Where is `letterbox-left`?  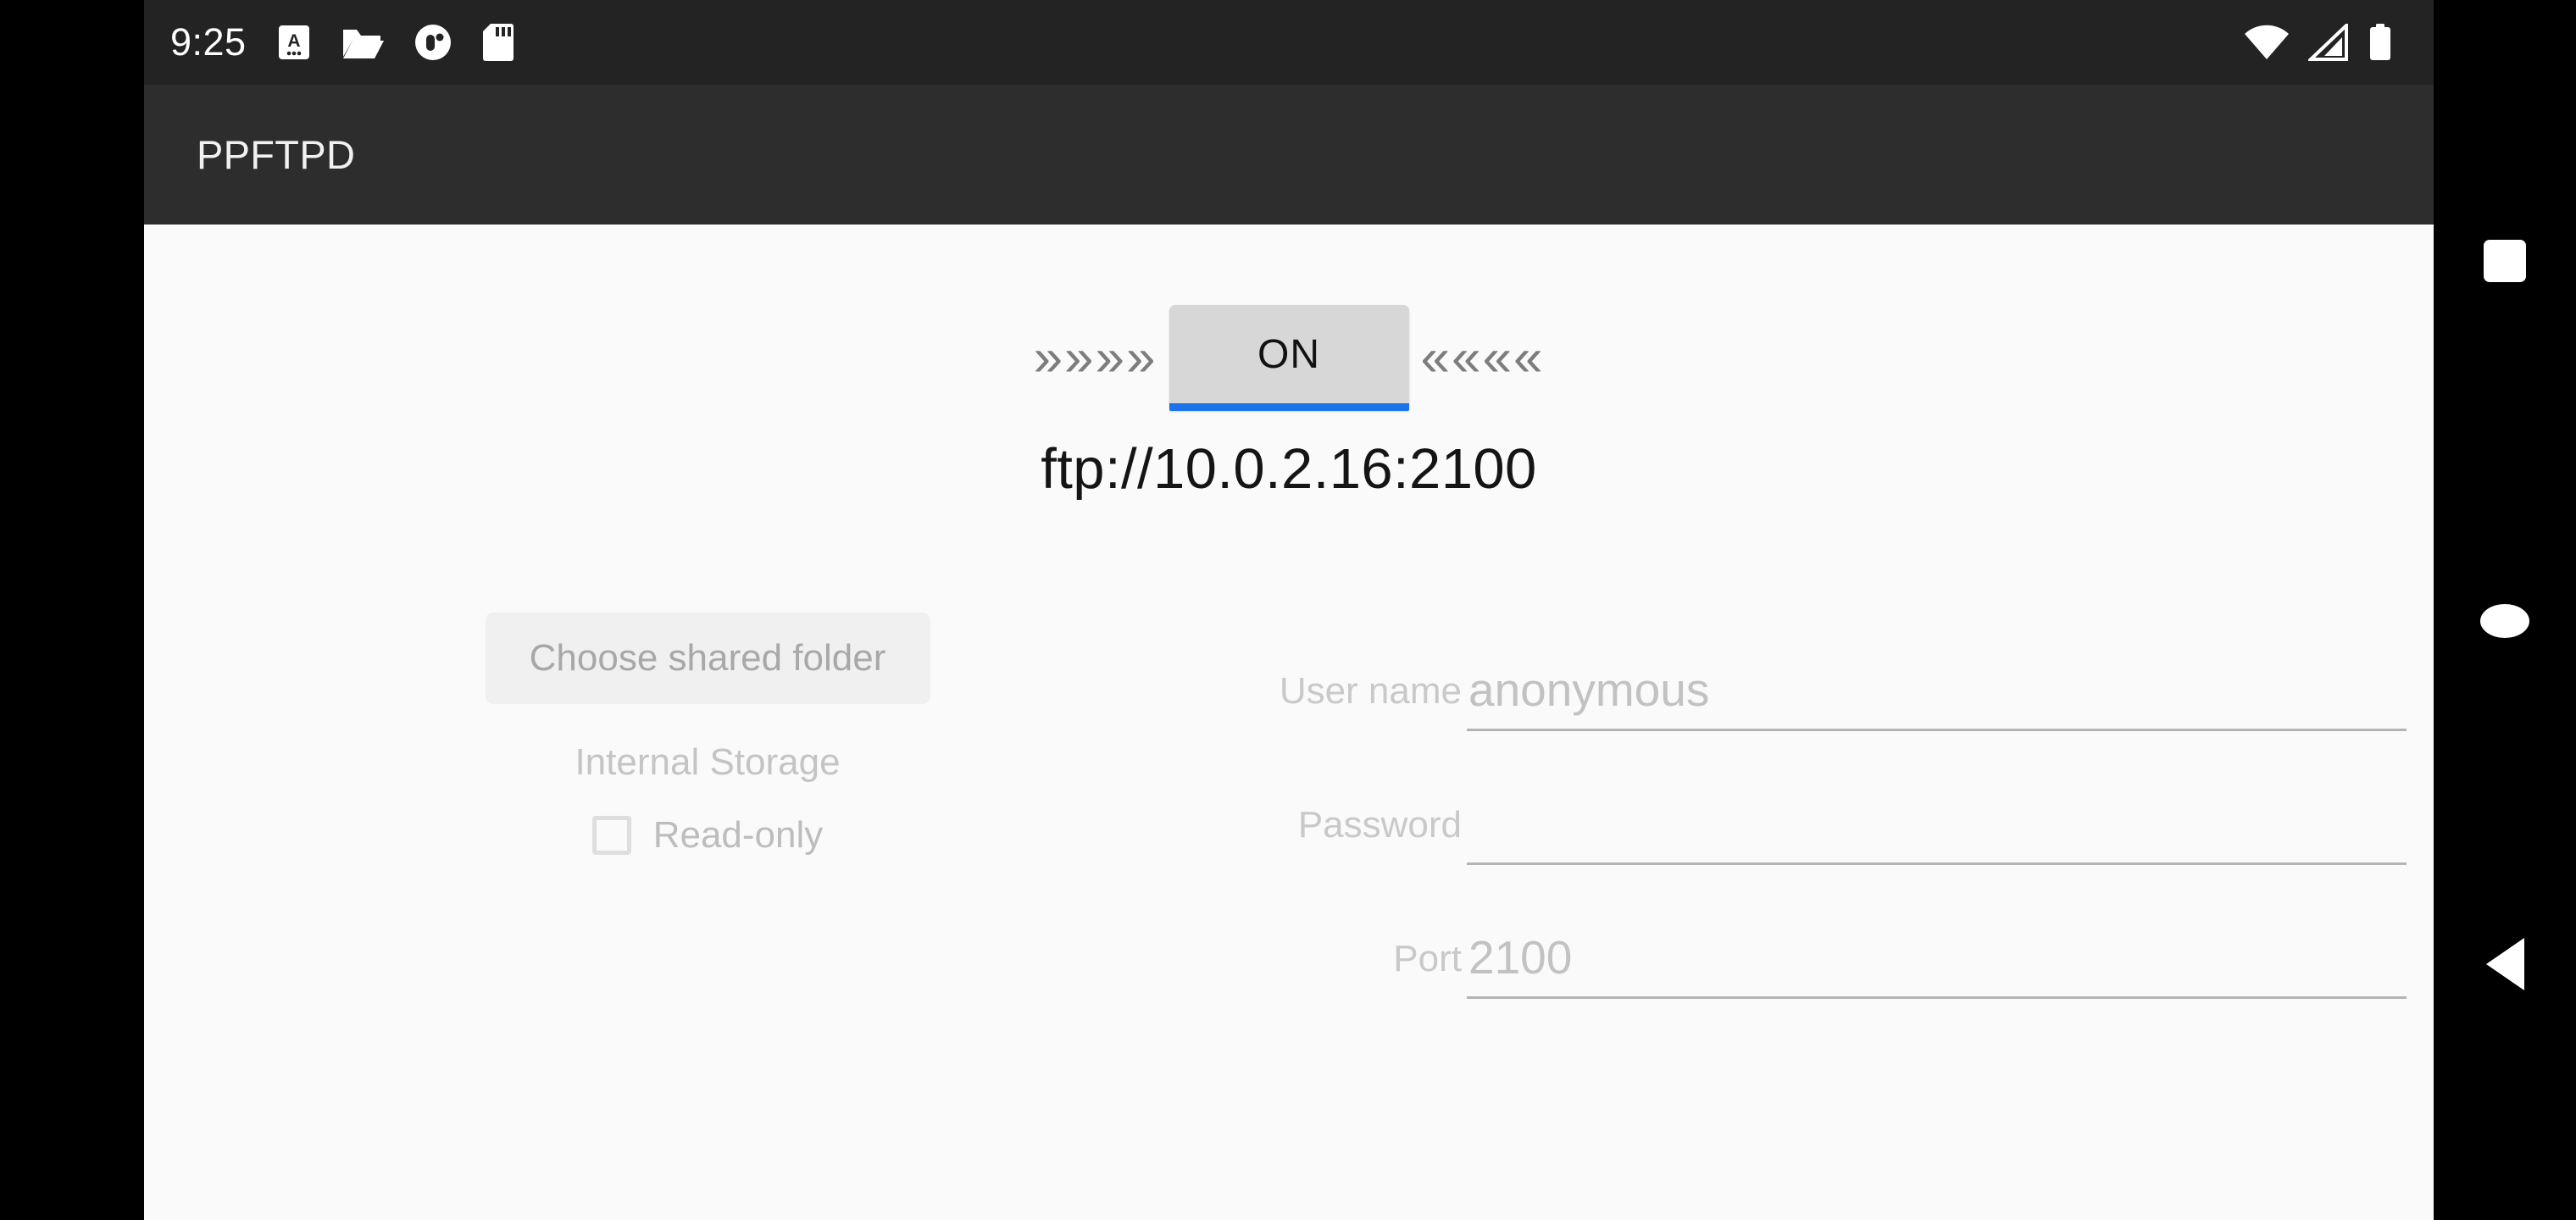 letterbox-left is located at coordinates (72, 610).